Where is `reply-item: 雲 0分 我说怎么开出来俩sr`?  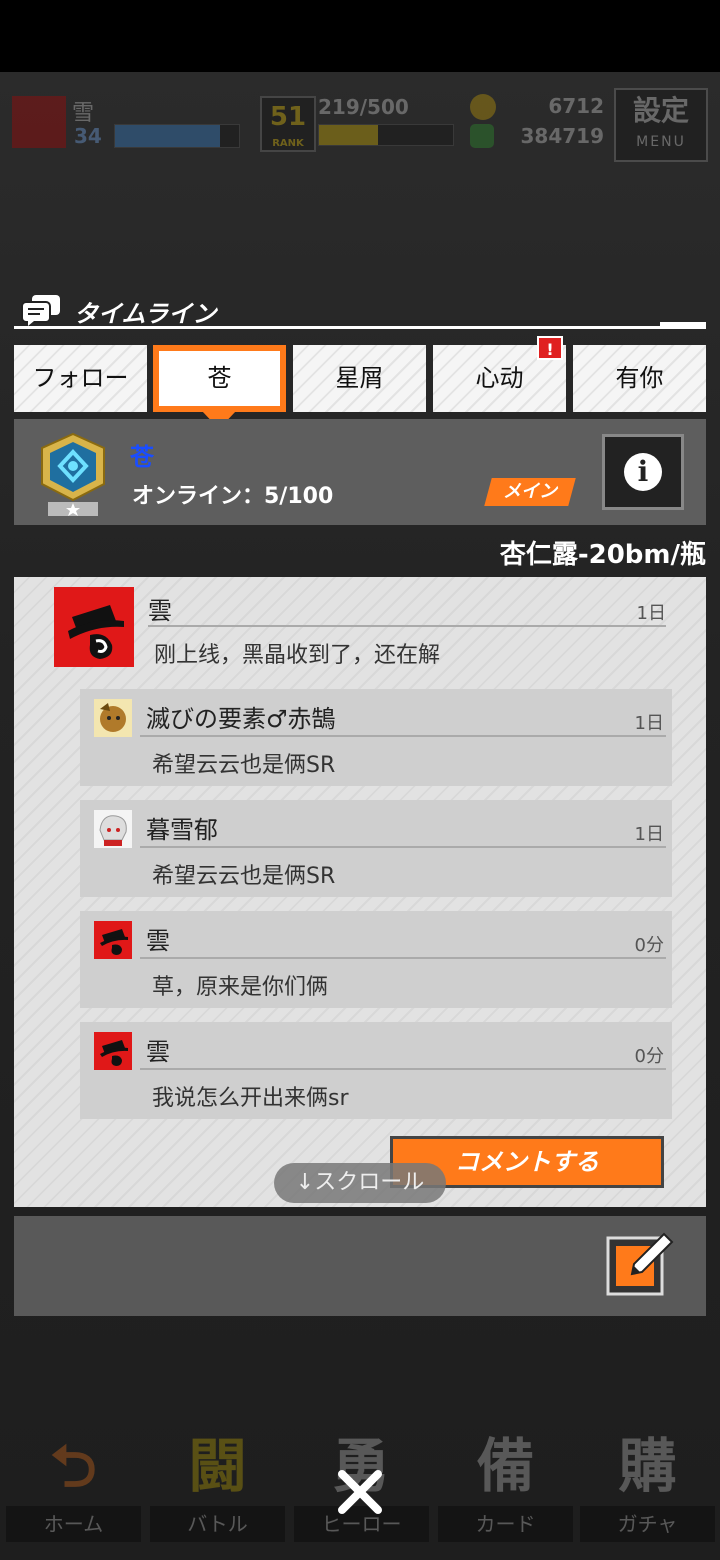 reply-item: 雲 0分 我说怎么开出来俩sr is located at coordinates (376, 1070).